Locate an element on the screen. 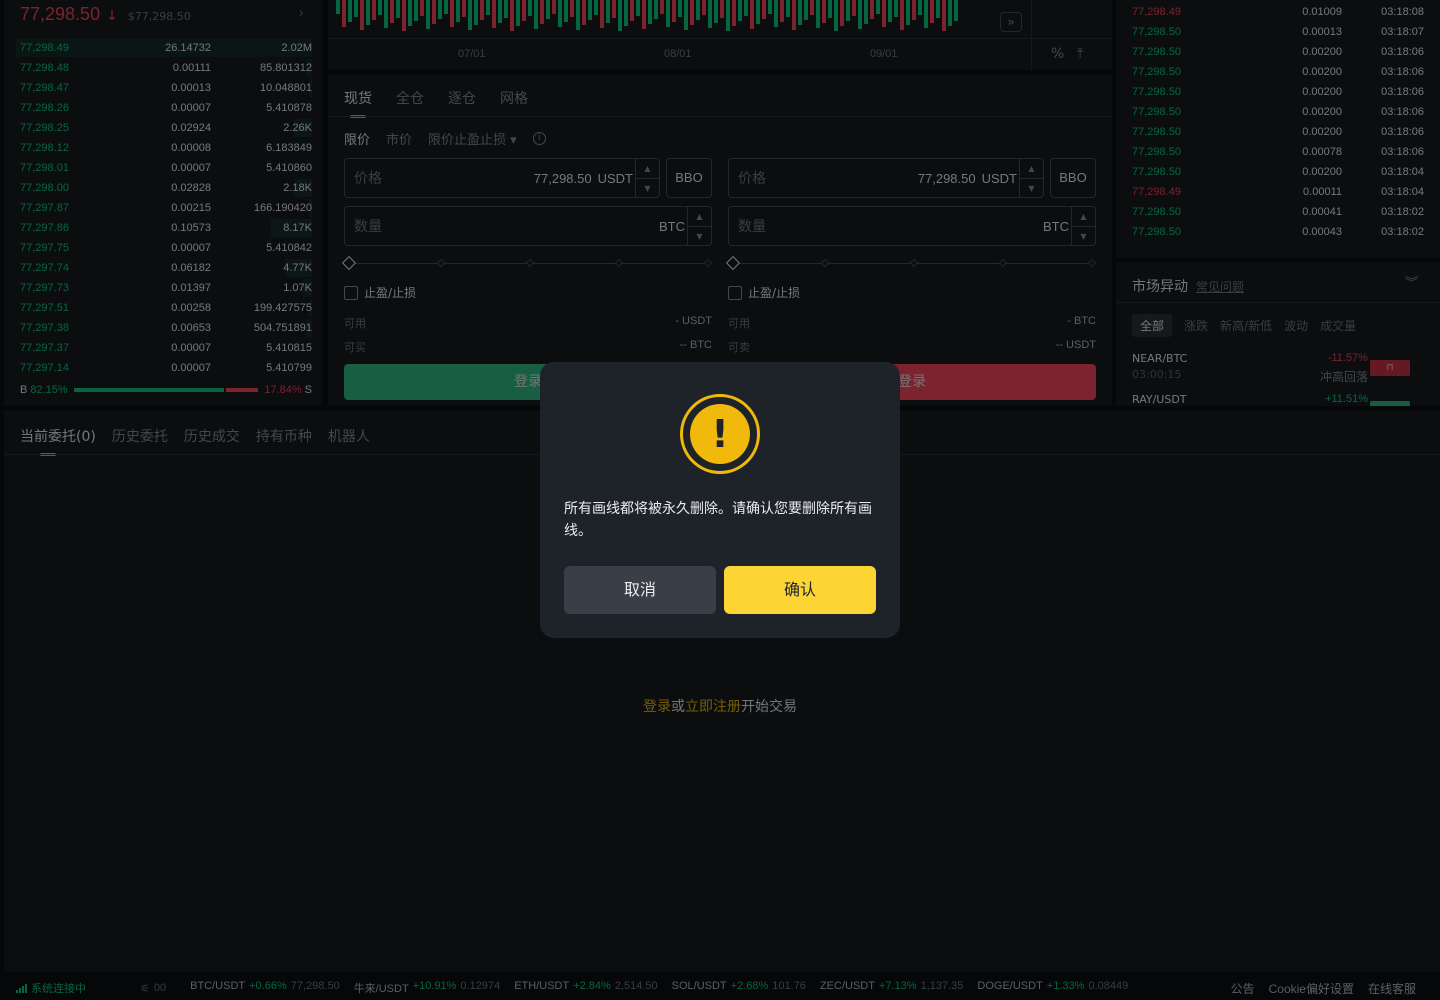 The width and height of the screenshot is (1440, 1000). dialog-buttons: 取消 确认 is located at coordinates (720, 590).